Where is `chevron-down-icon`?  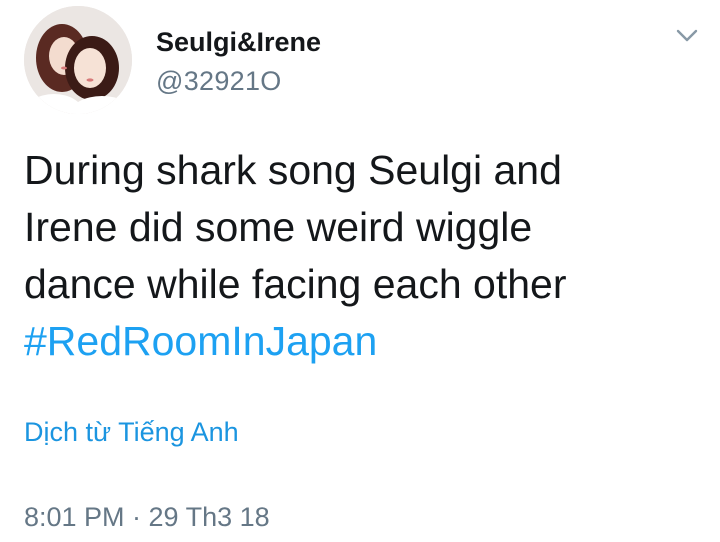
chevron-down-icon is located at coordinates (687, 36).